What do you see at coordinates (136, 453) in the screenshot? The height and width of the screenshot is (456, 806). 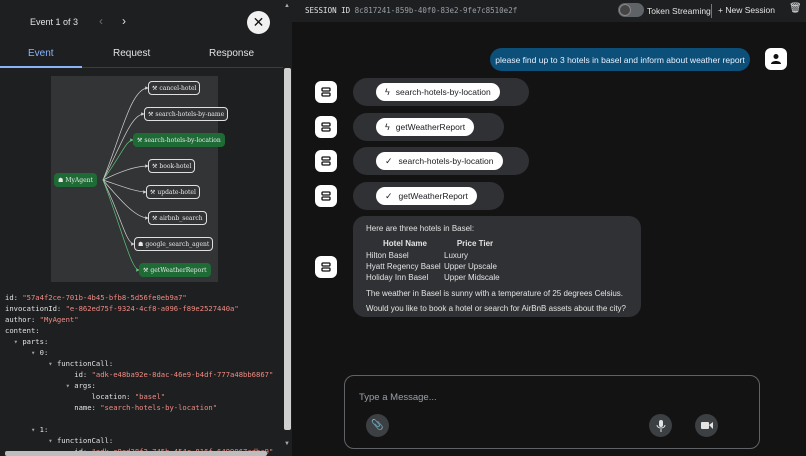 I see `horizontal-scrollbar` at bounding box center [136, 453].